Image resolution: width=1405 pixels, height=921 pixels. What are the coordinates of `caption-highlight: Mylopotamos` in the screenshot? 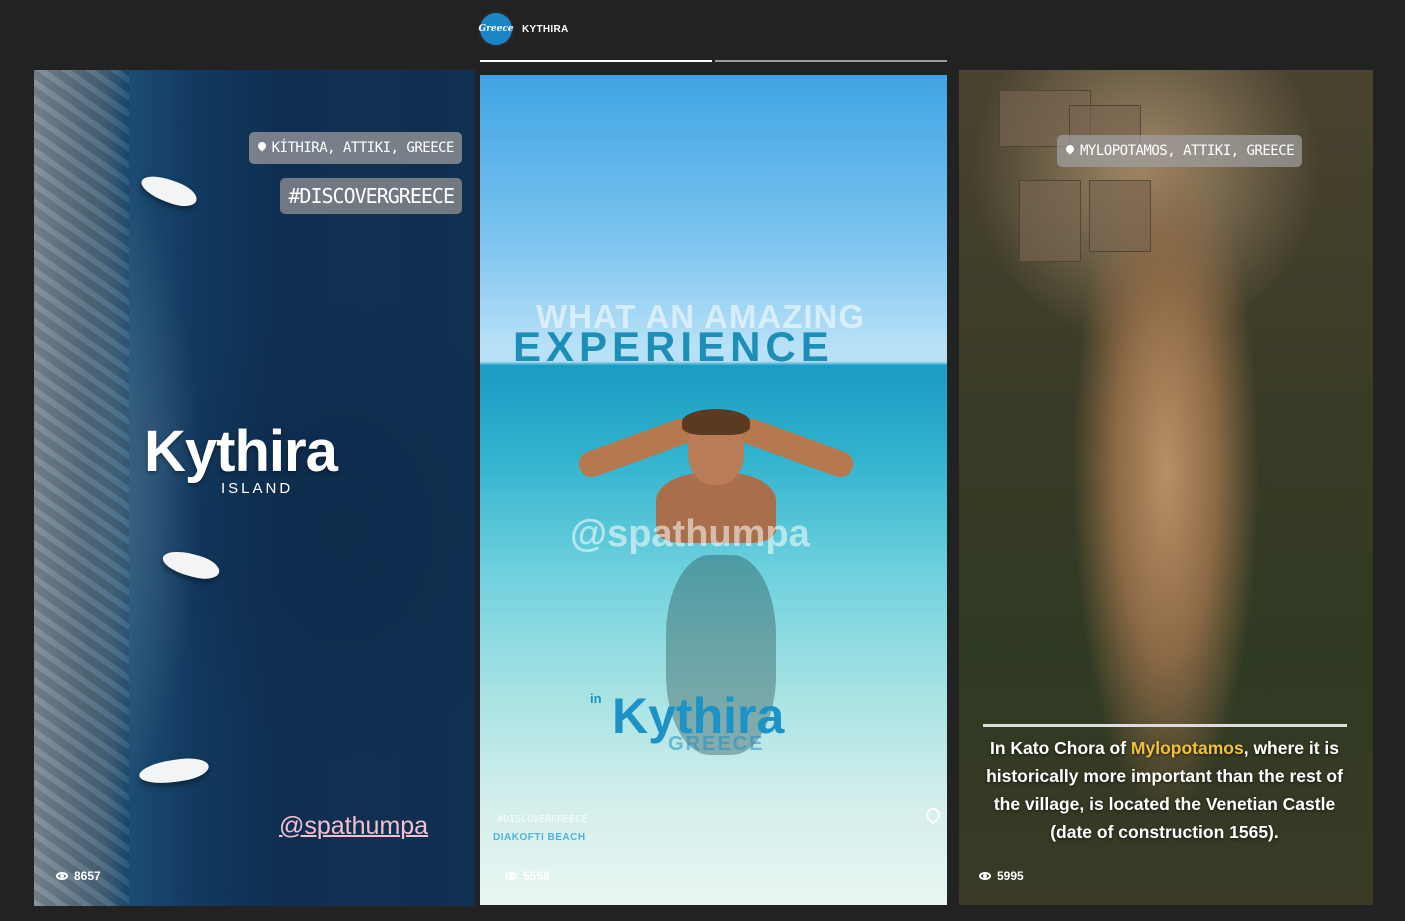 It's located at (1187, 748).